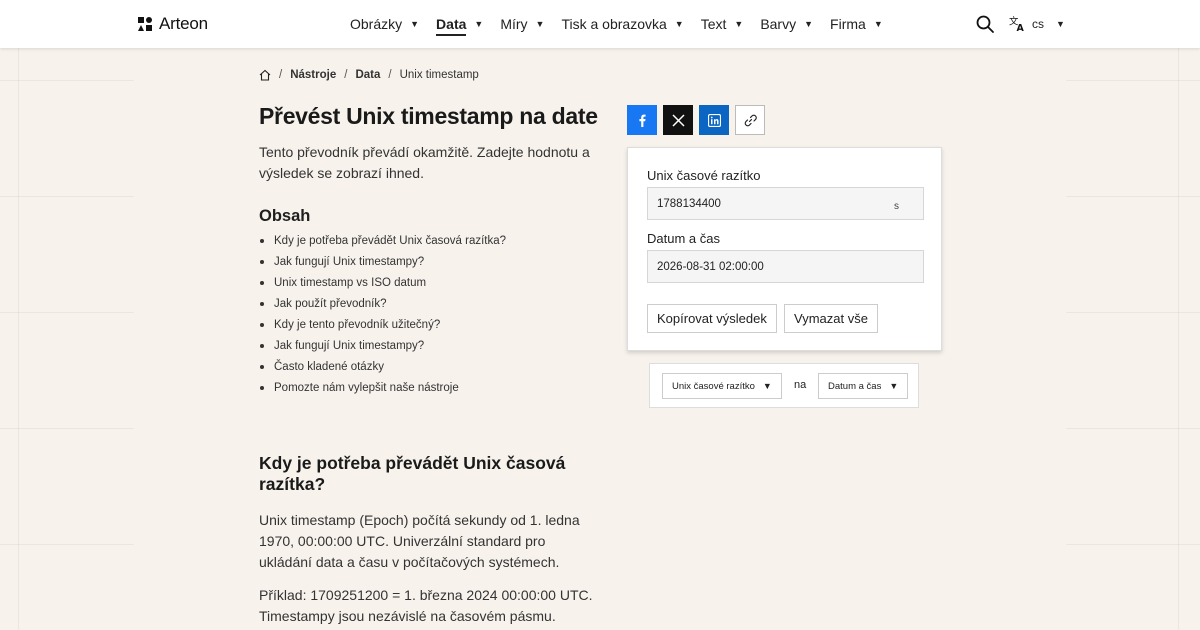 The width and height of the screenshot is (1200, 630). Describe the element at coordinates (382, 305) in the screenshot. I see `toc-item: Jak použít převodník?` at that location.